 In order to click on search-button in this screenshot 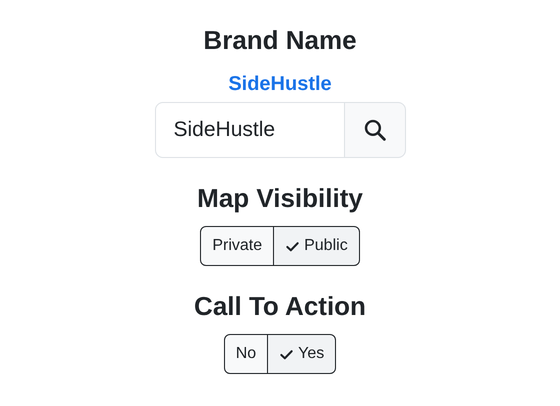, I will do `click(375, 130)`.